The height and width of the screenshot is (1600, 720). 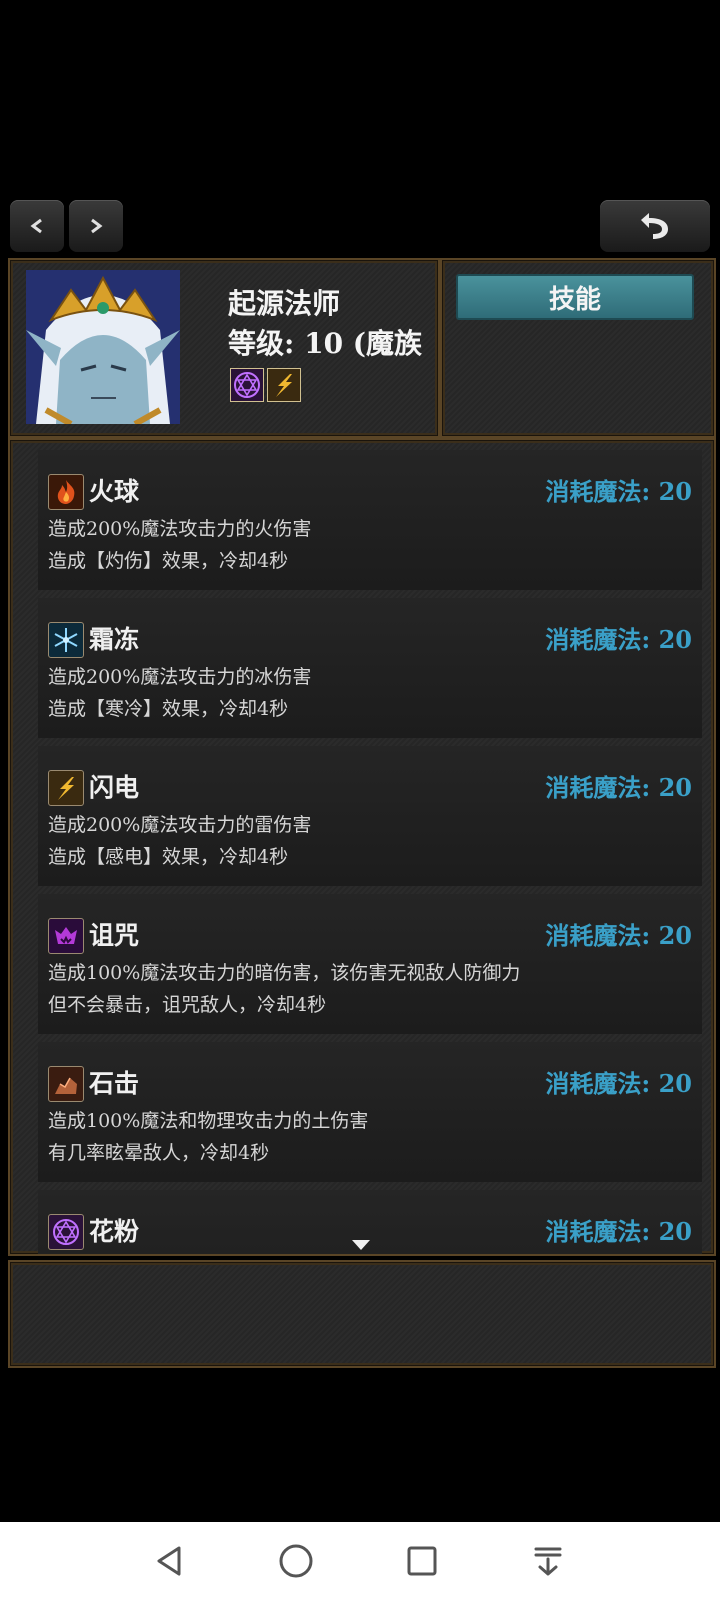 I want to click on character-portrait, so click(x=103, y=347).